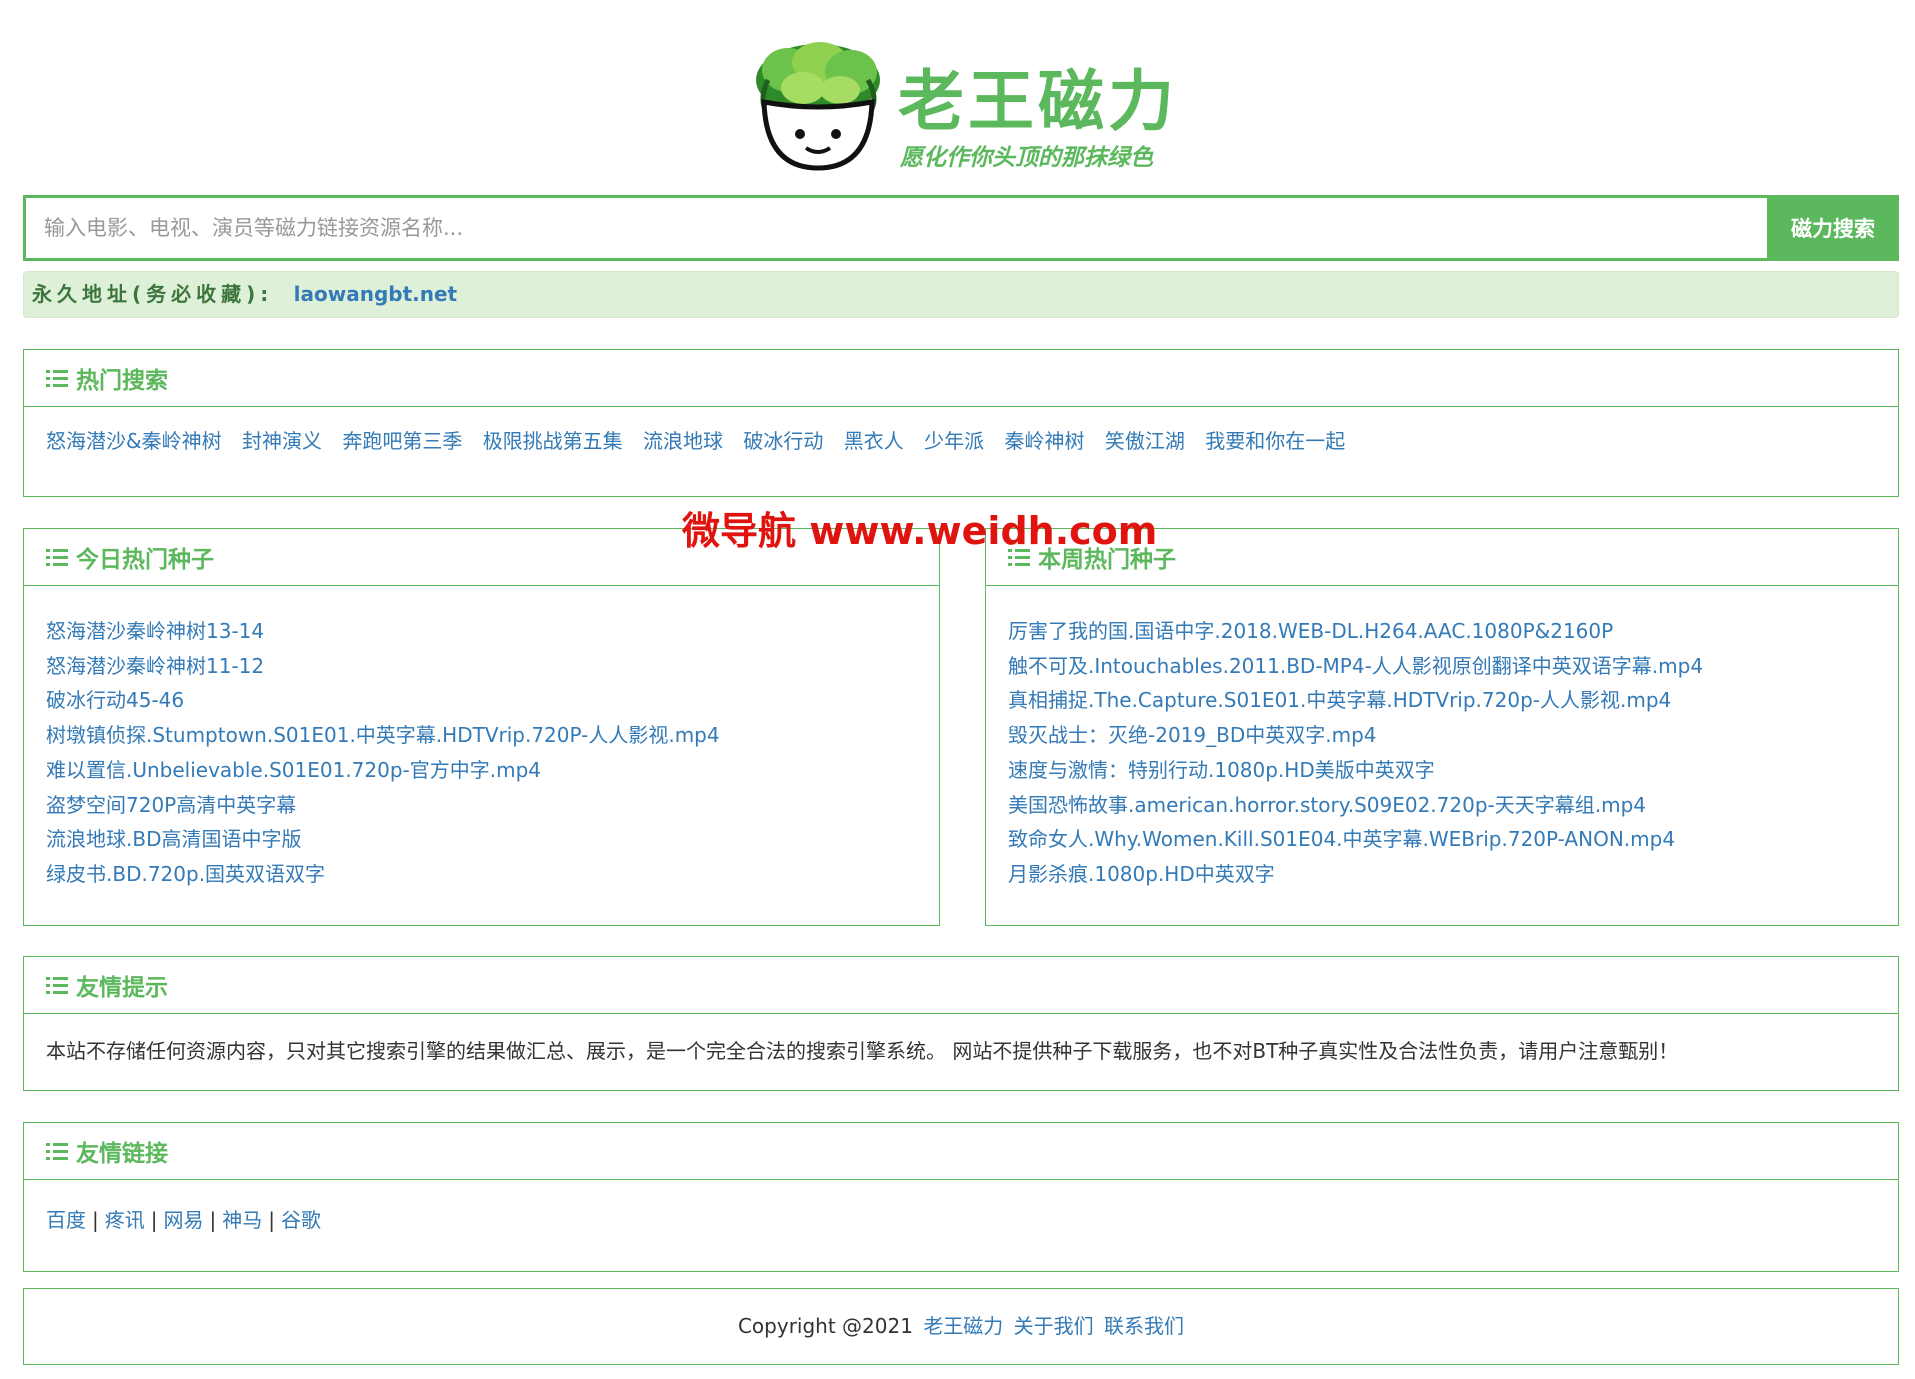 The image size is (1915, 1379). Describe the element at coordinates (122, 381) in the screenshot. I see `hot-search-title: 热门搜索` at that location.